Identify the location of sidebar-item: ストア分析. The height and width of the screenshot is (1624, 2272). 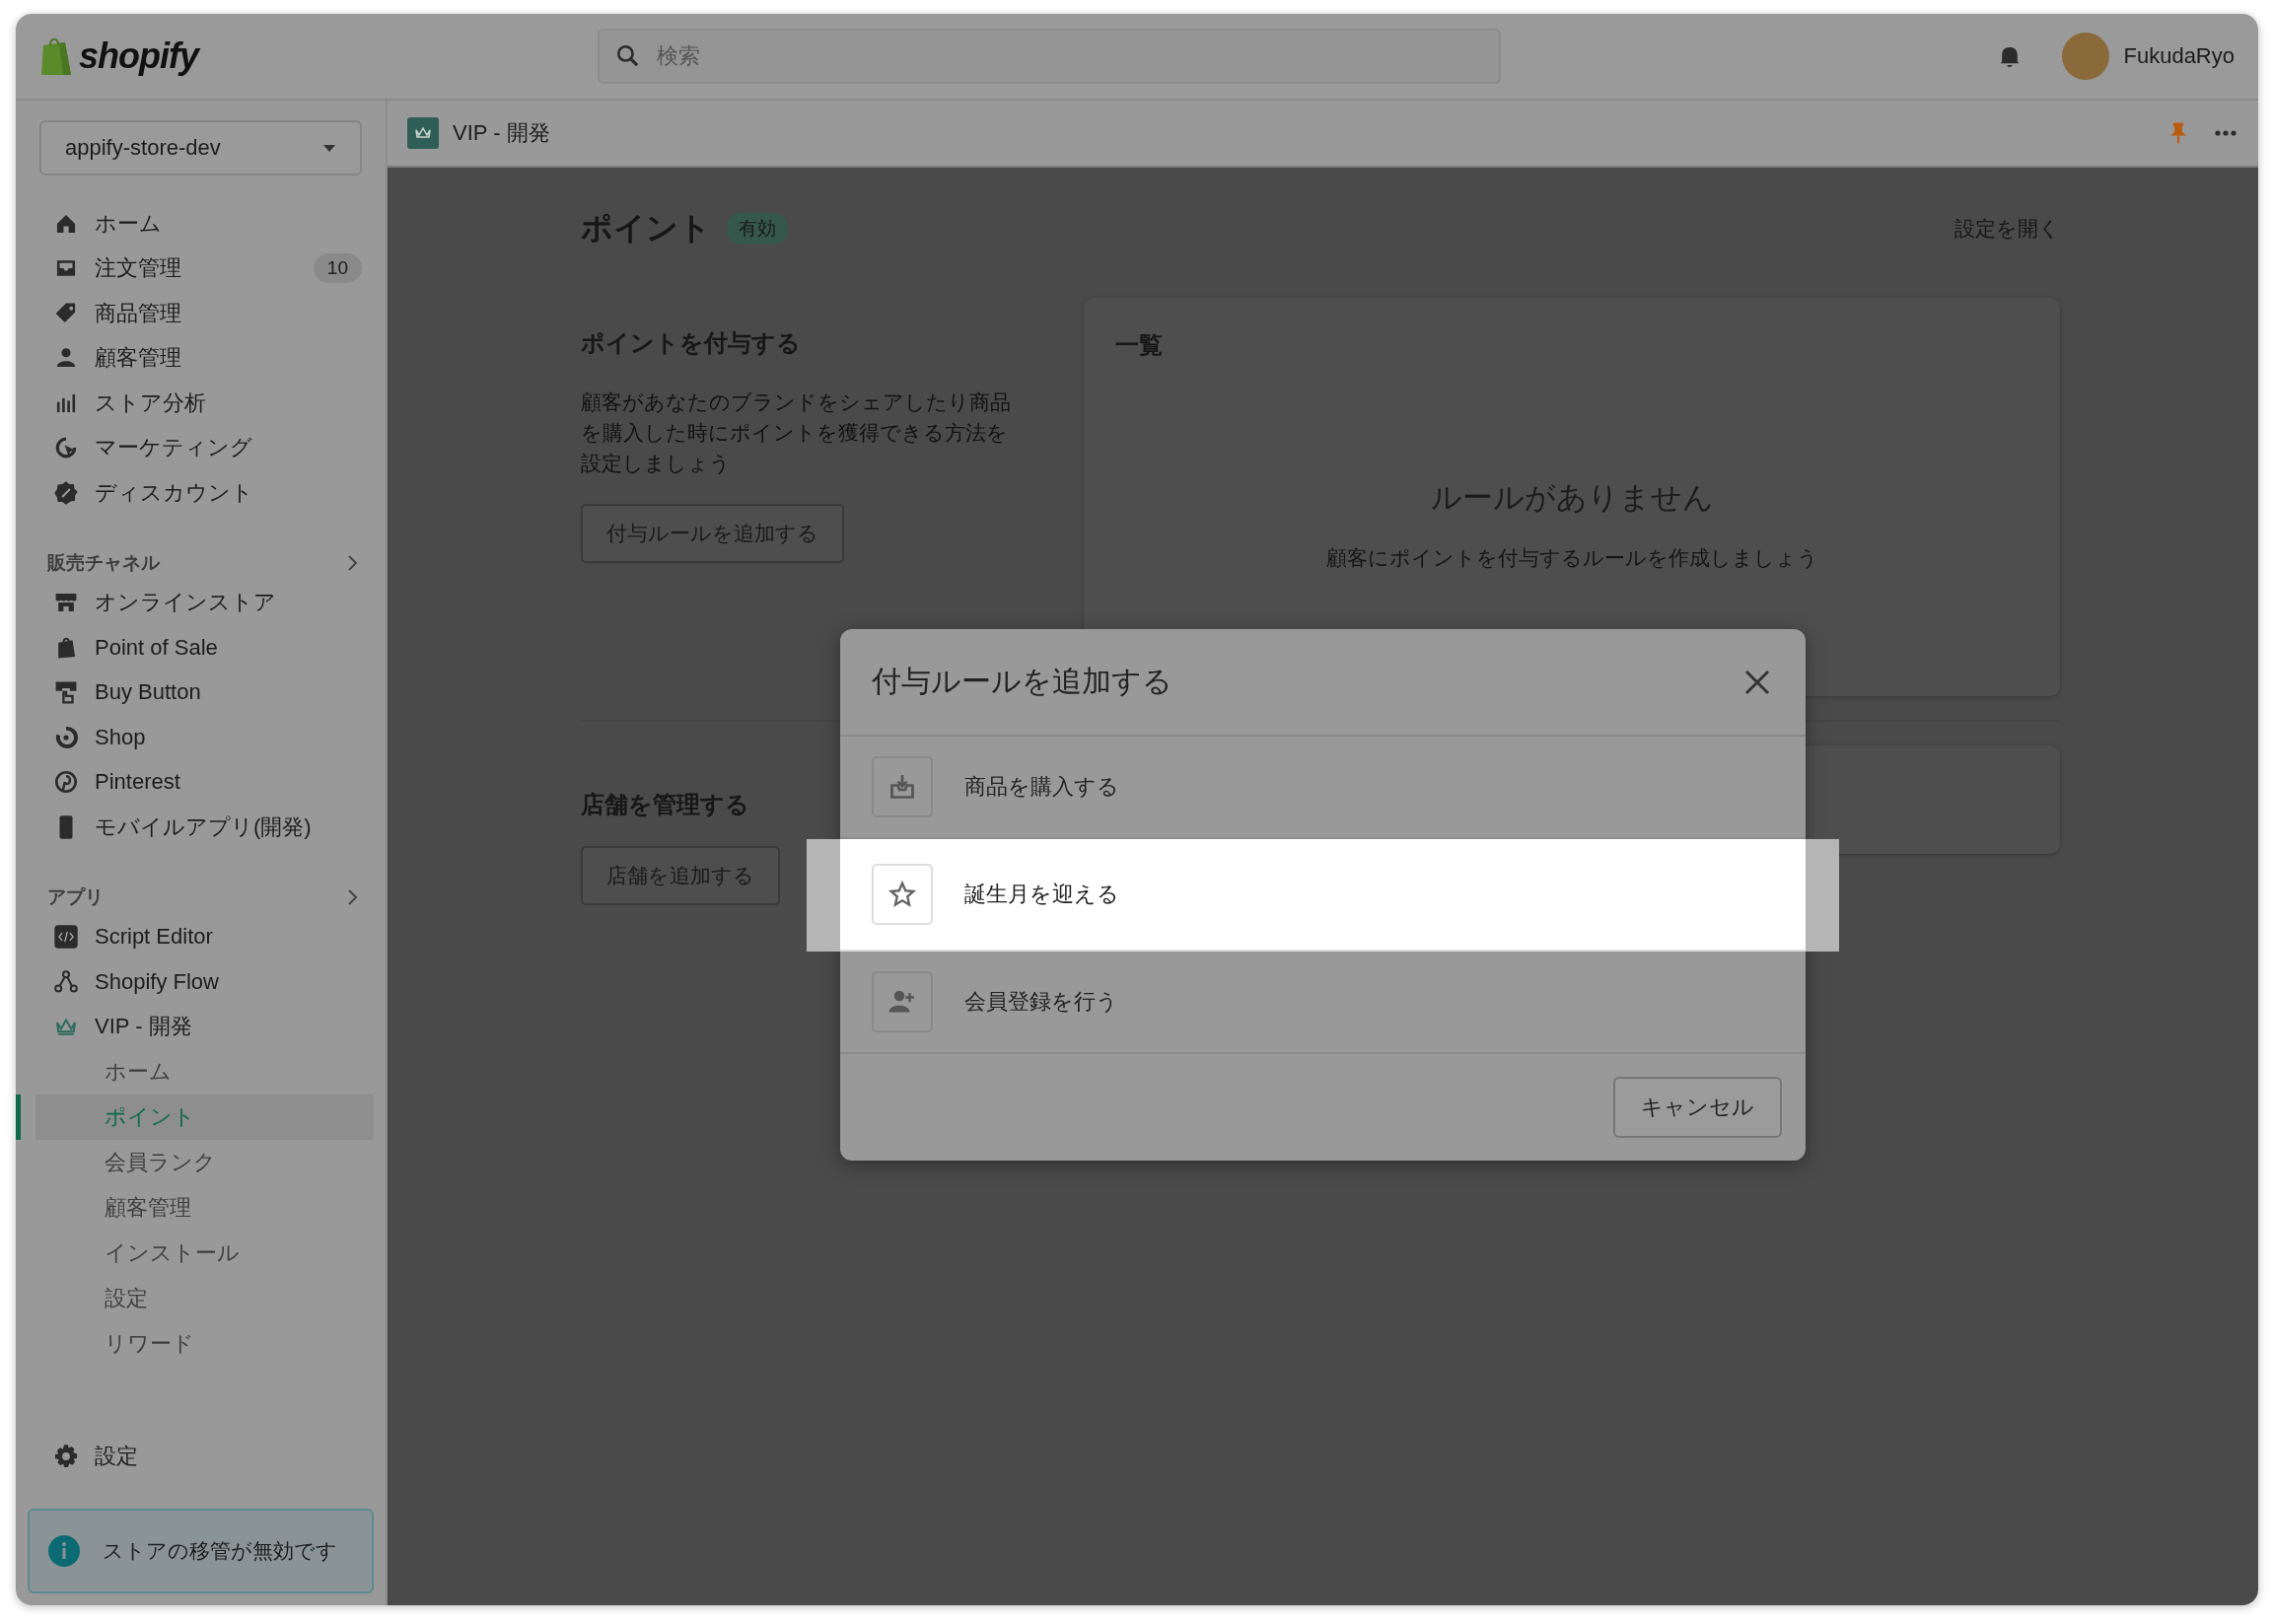
(201, 404).